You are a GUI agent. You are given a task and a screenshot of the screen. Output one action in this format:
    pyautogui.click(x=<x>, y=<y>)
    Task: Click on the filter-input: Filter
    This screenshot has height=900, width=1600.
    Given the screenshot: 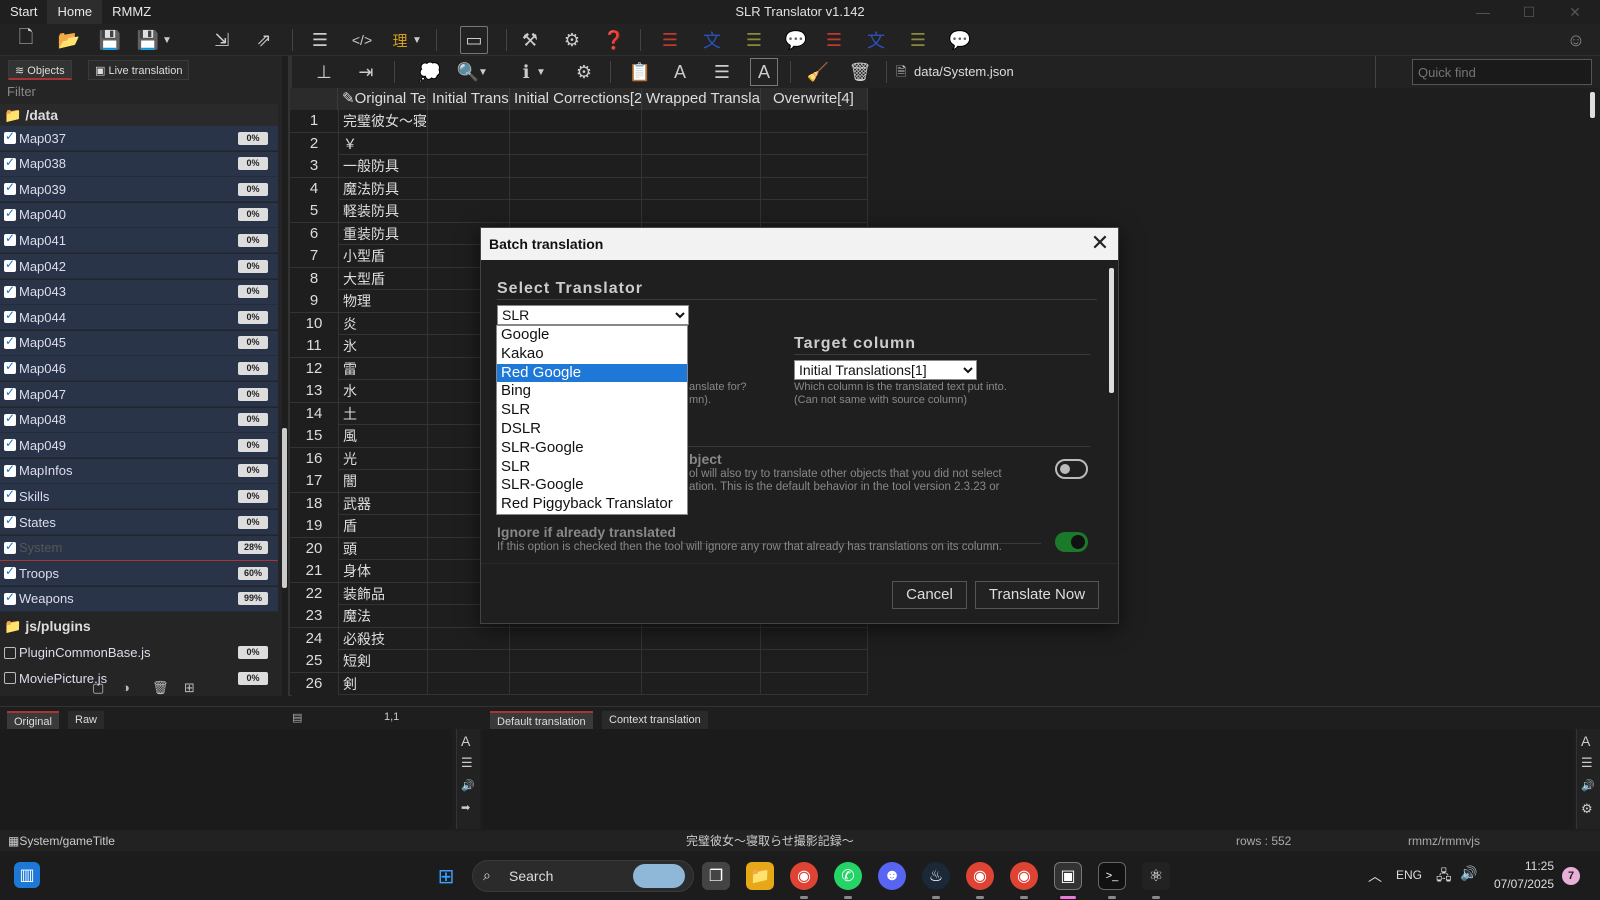 What is the action you would take?
    pyautogui.click(x=140, y=92)
    